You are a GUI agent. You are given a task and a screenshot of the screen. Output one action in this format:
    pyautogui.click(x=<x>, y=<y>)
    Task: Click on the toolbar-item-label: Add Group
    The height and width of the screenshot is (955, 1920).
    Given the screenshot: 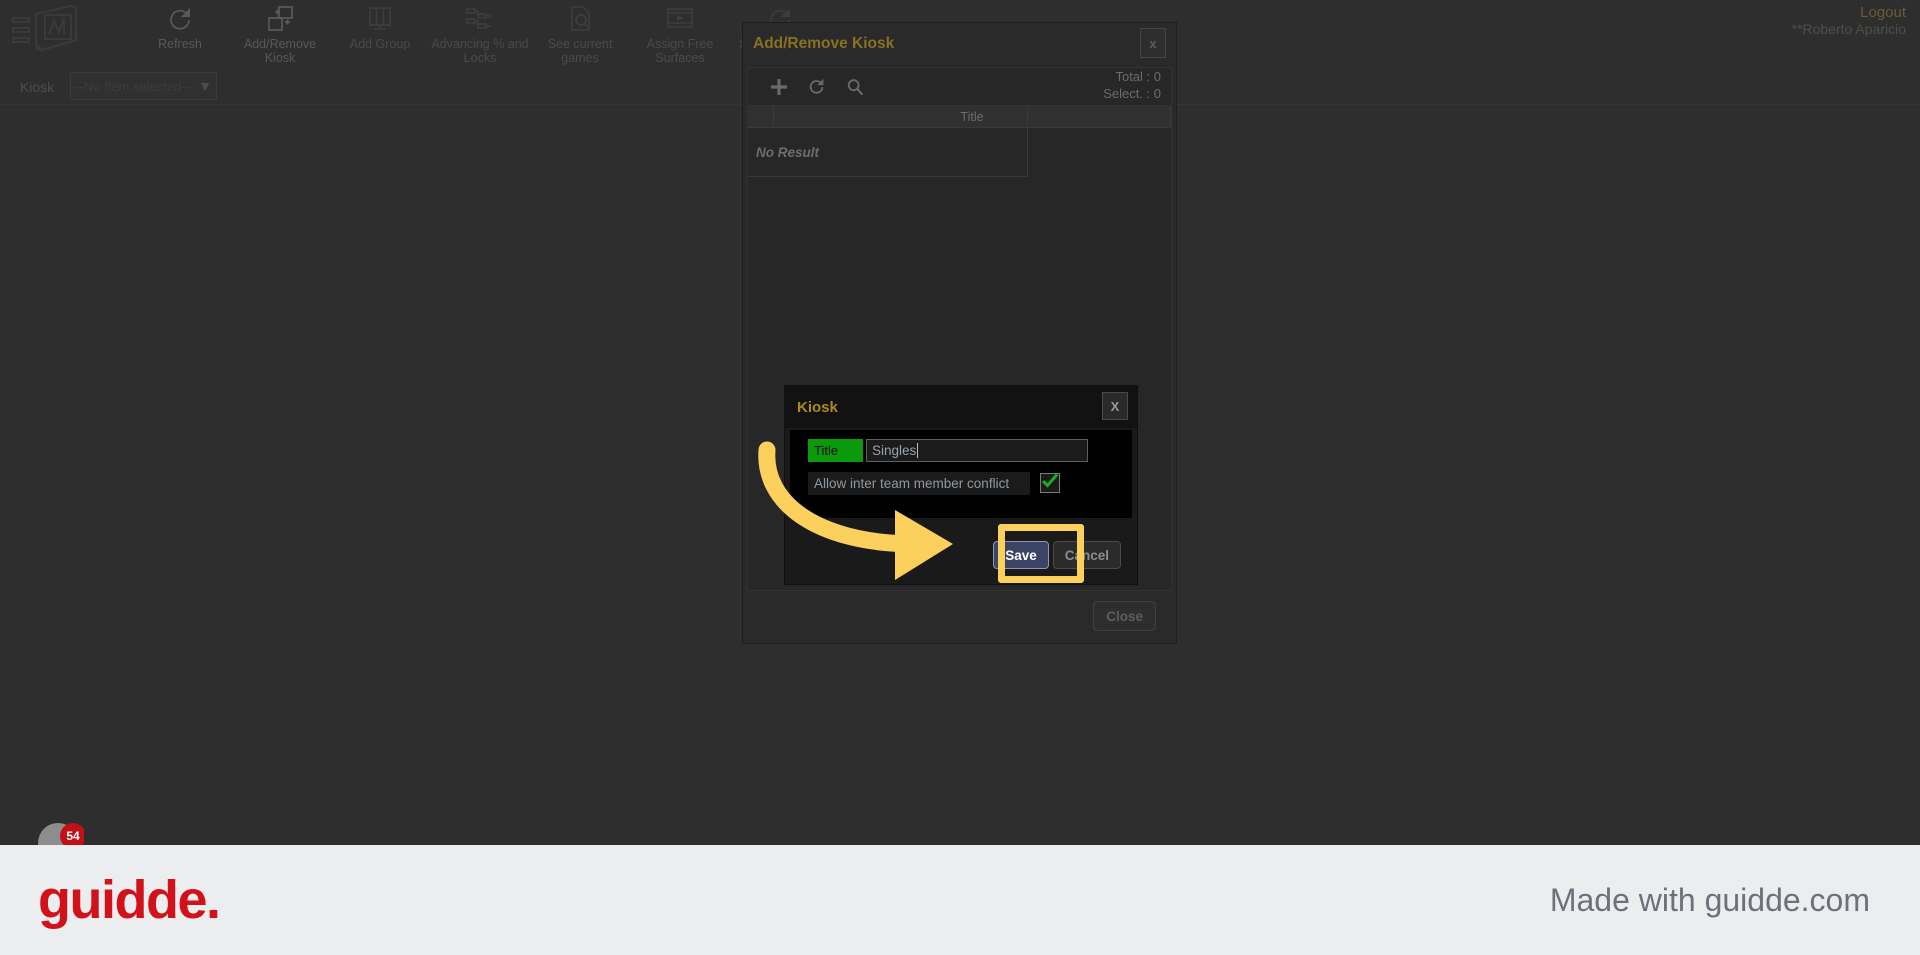 What is the action you would take?
    pyautogui.click(x=380, y=44)
    